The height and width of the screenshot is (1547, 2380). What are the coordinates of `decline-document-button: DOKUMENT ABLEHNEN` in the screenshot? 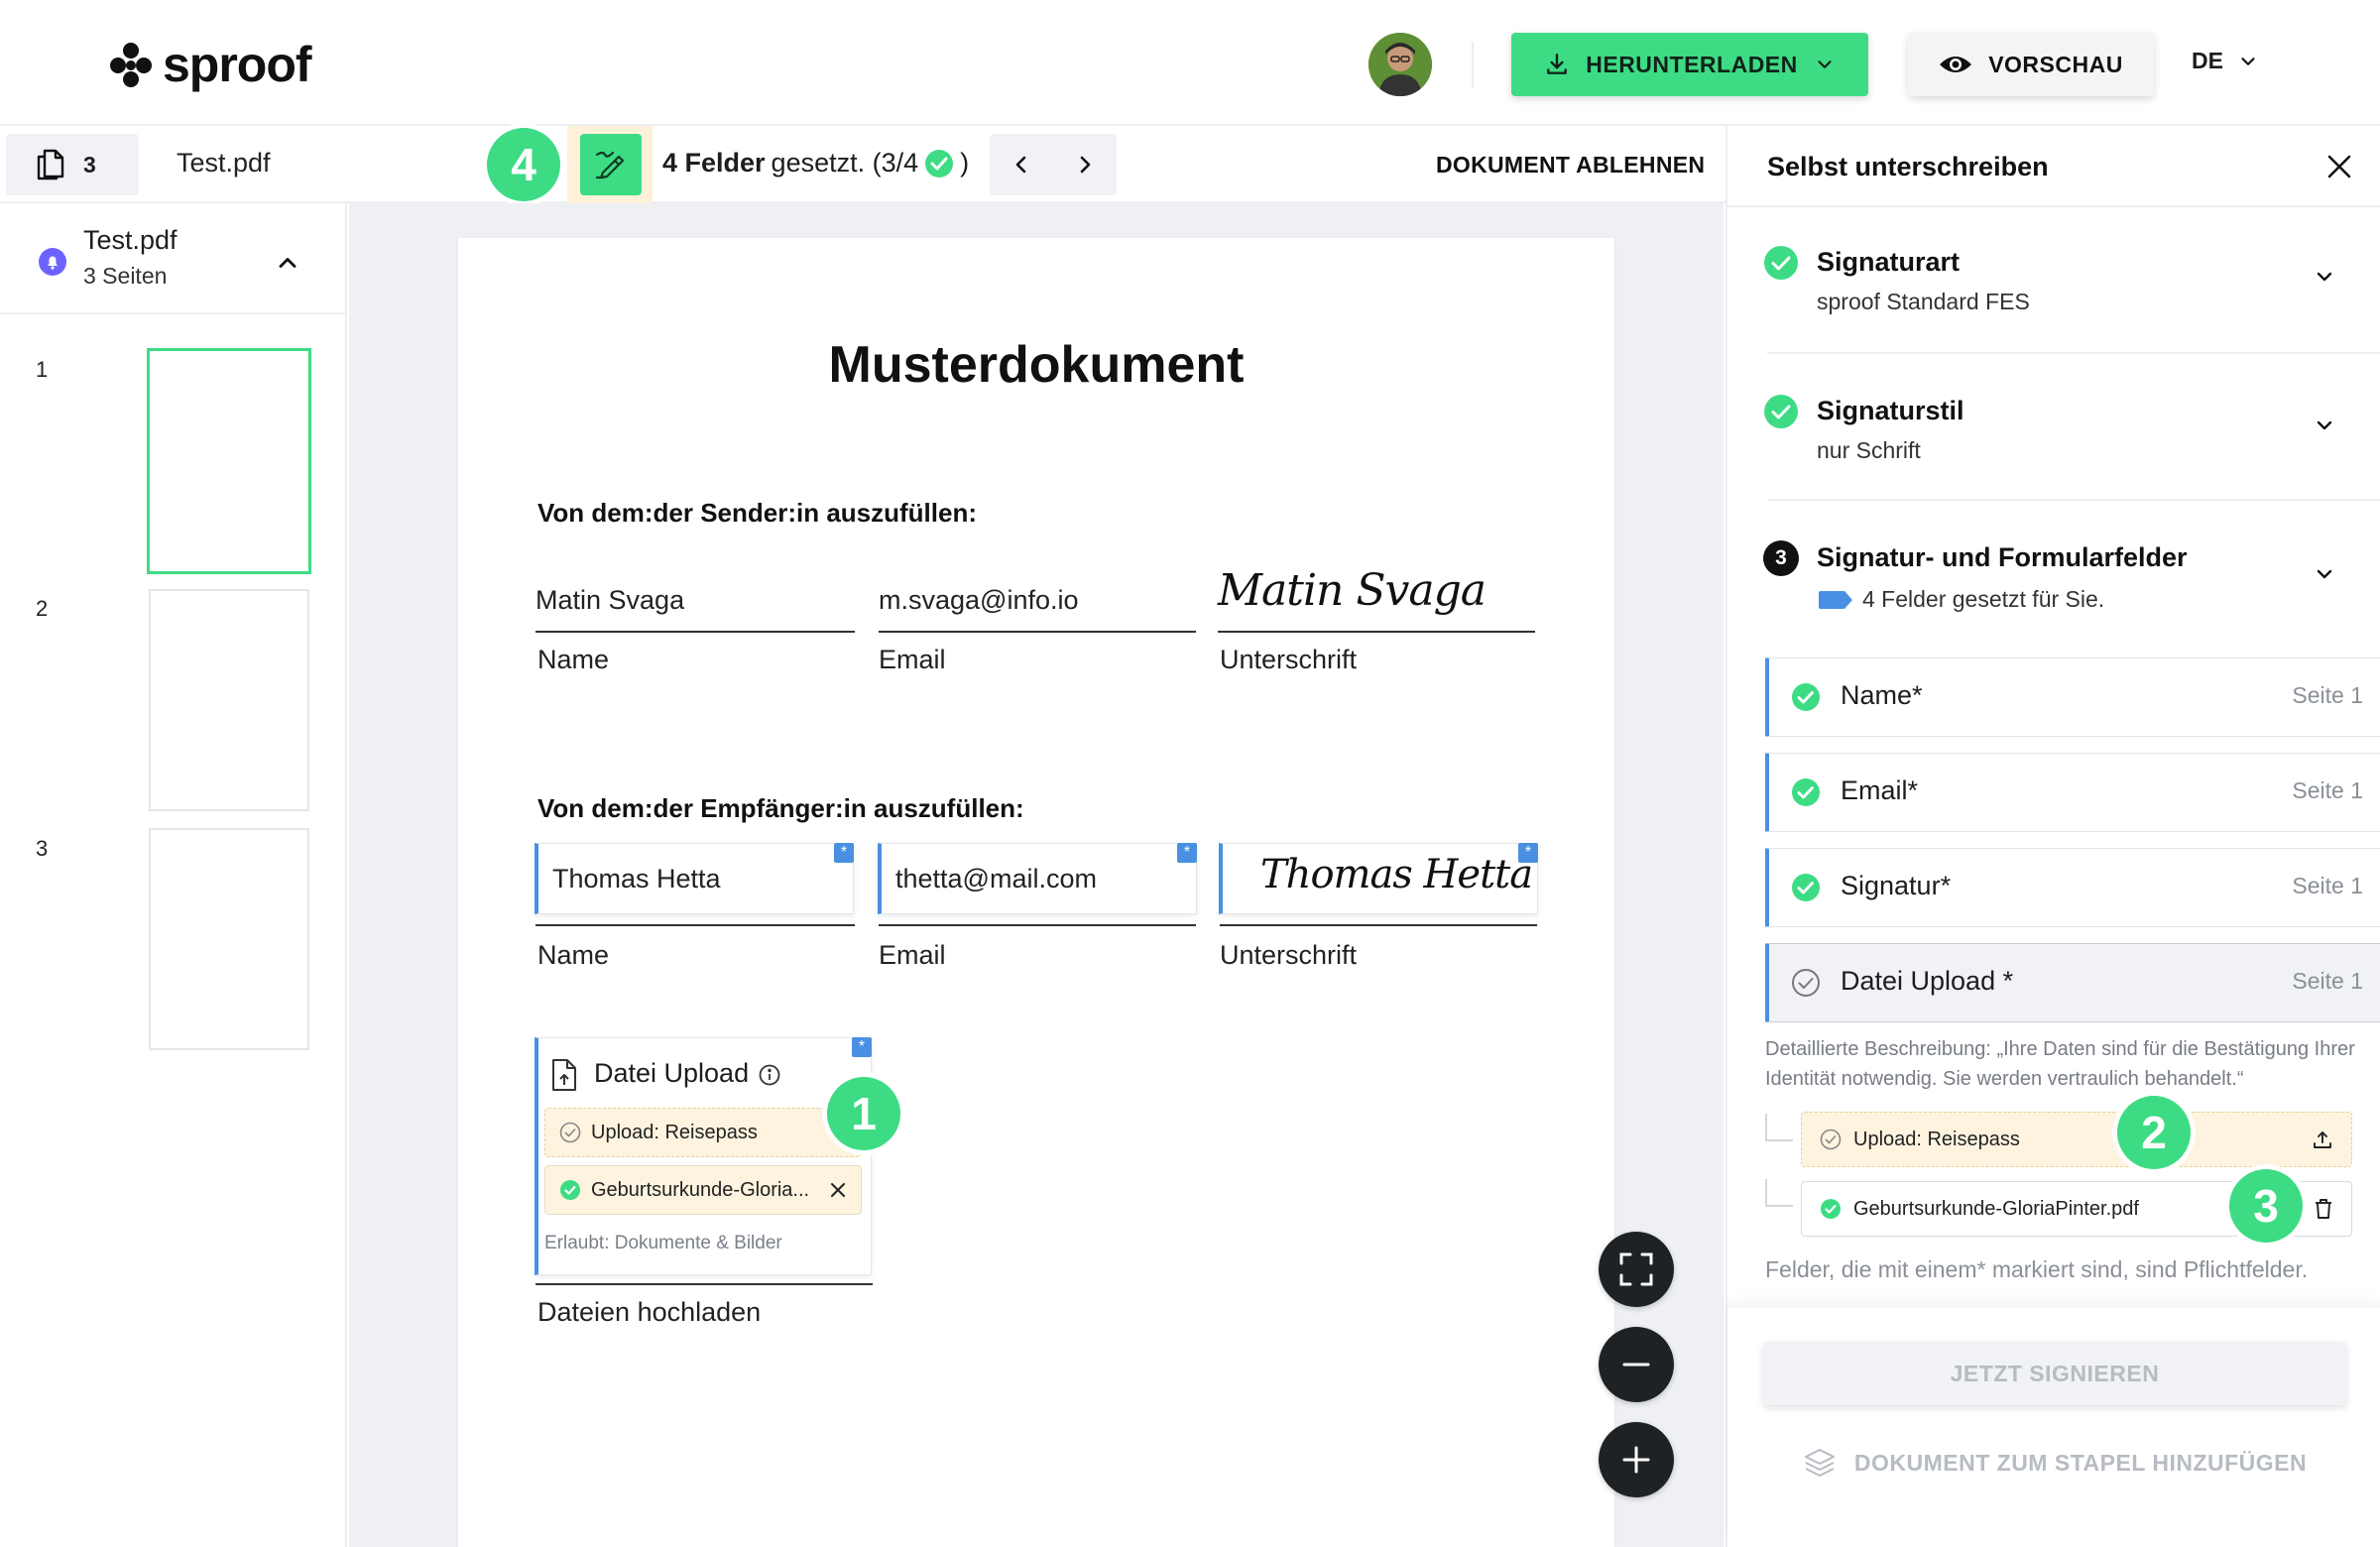 It's located at (1570, 165).